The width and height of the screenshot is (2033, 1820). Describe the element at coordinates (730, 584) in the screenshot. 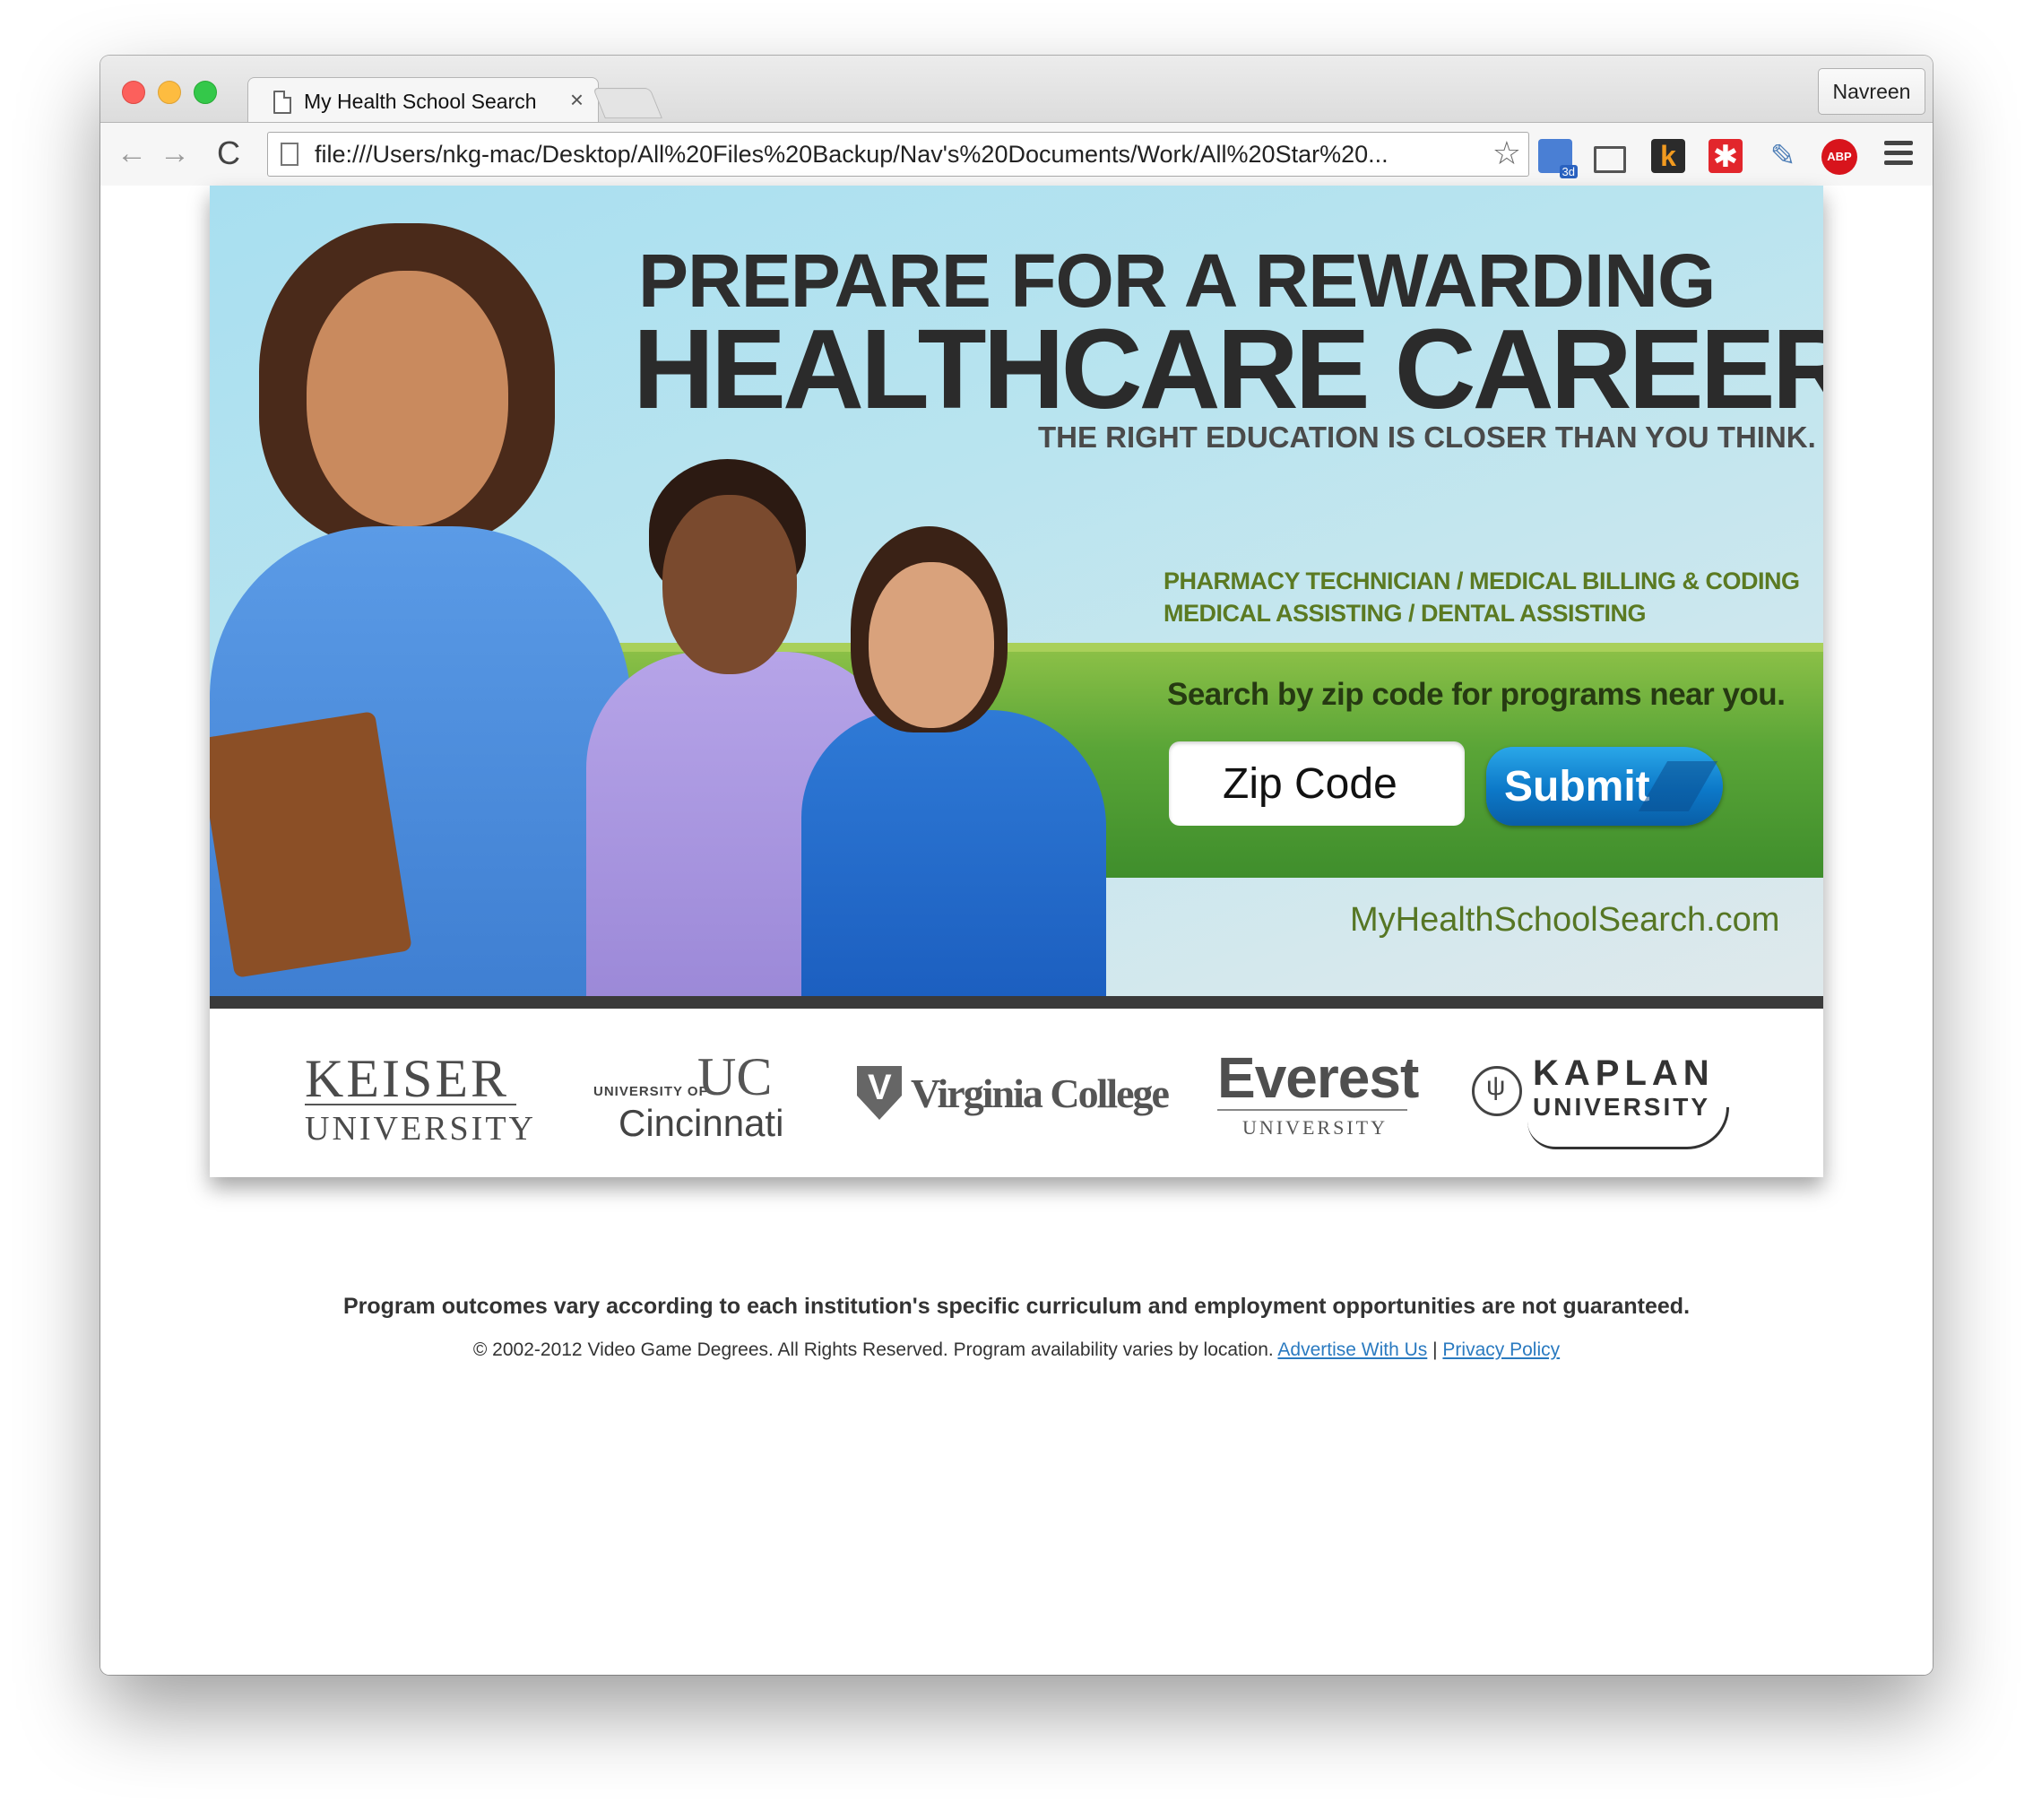

I see `nurse-2-face` at that location.